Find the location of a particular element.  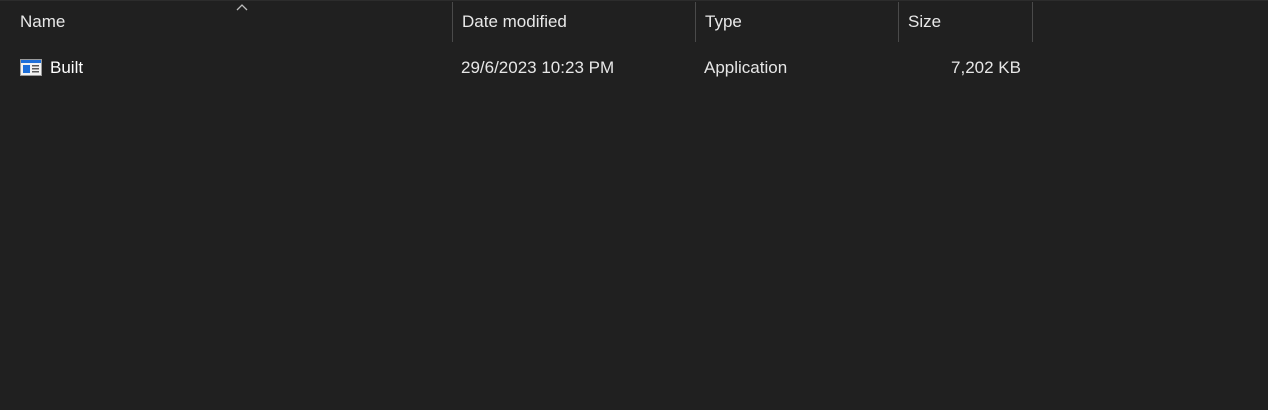

file-date-modified: 29/6/2023 10:23 PM is located at coordinates (538, 67).